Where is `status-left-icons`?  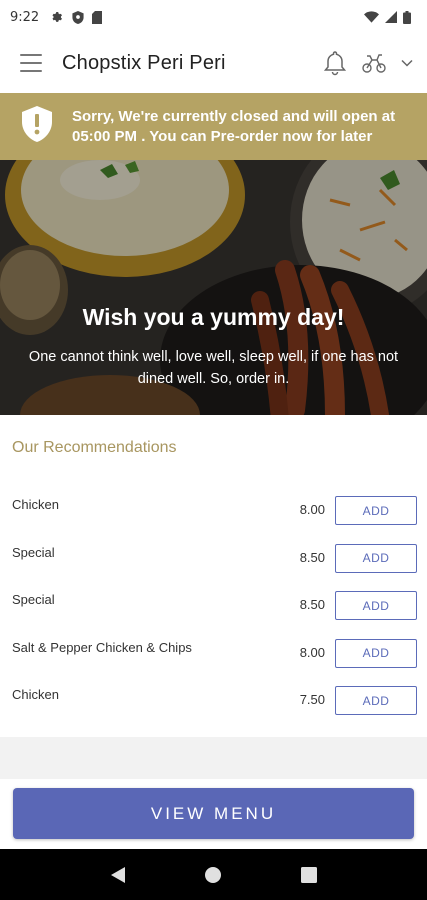
status-left-icons is located at coordinates (77, 17).